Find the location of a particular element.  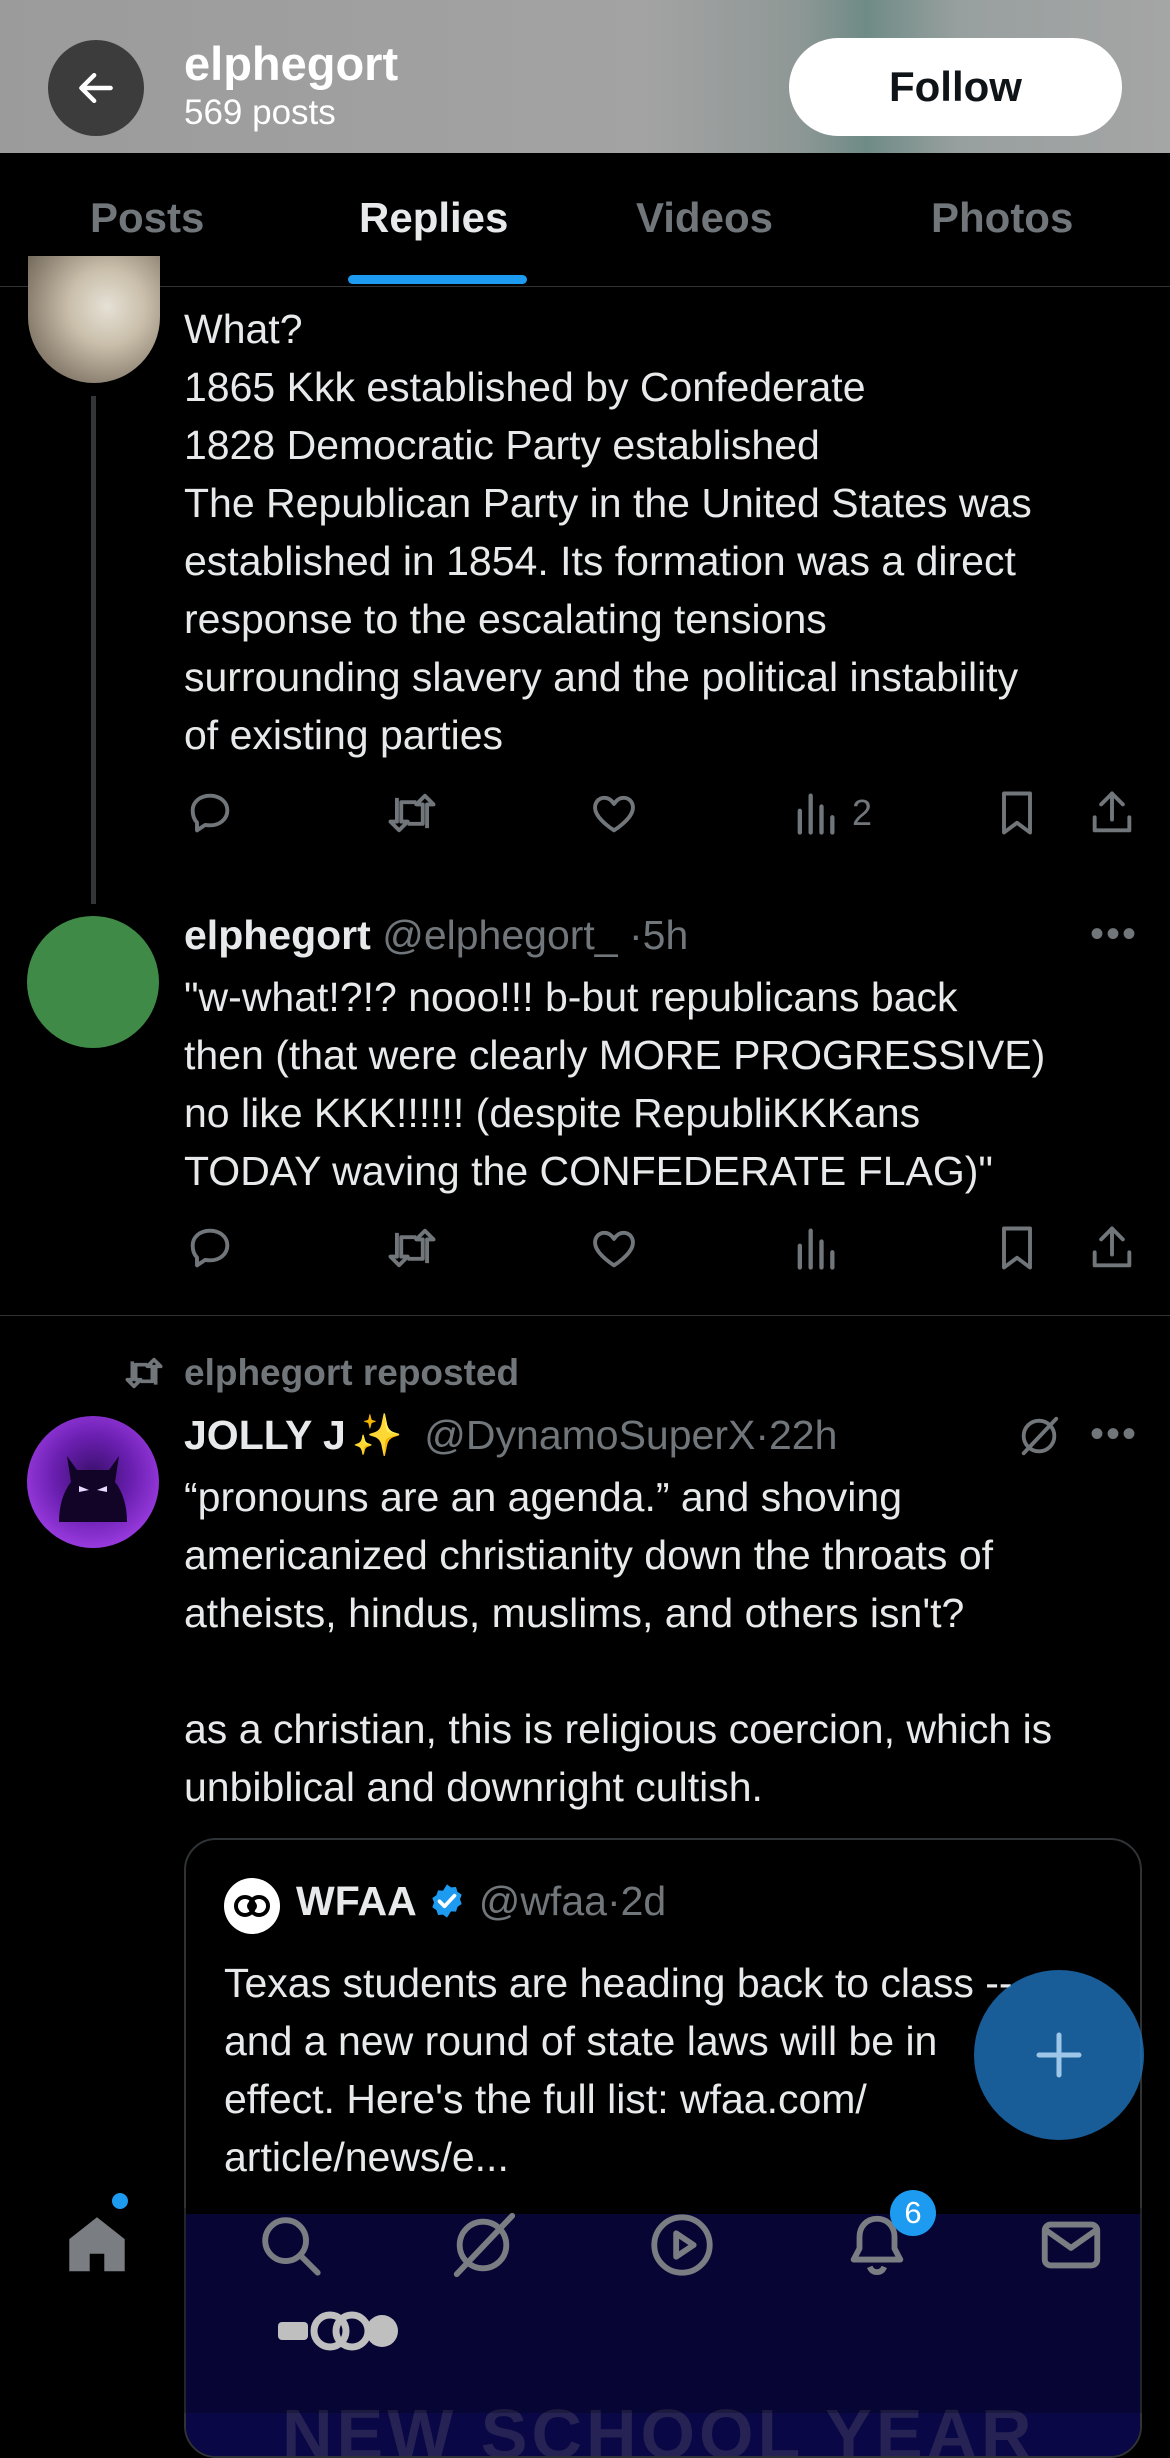

plus-icon is located at coordinates (1059, 2055).